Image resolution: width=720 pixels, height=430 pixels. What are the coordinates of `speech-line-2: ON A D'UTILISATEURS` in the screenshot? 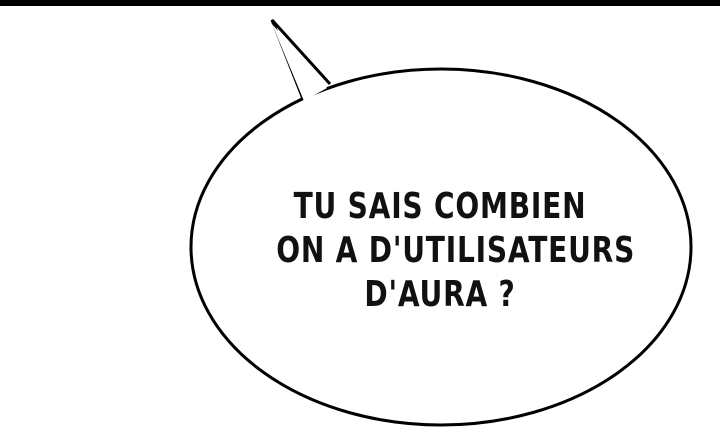 It's located at (456, 250).